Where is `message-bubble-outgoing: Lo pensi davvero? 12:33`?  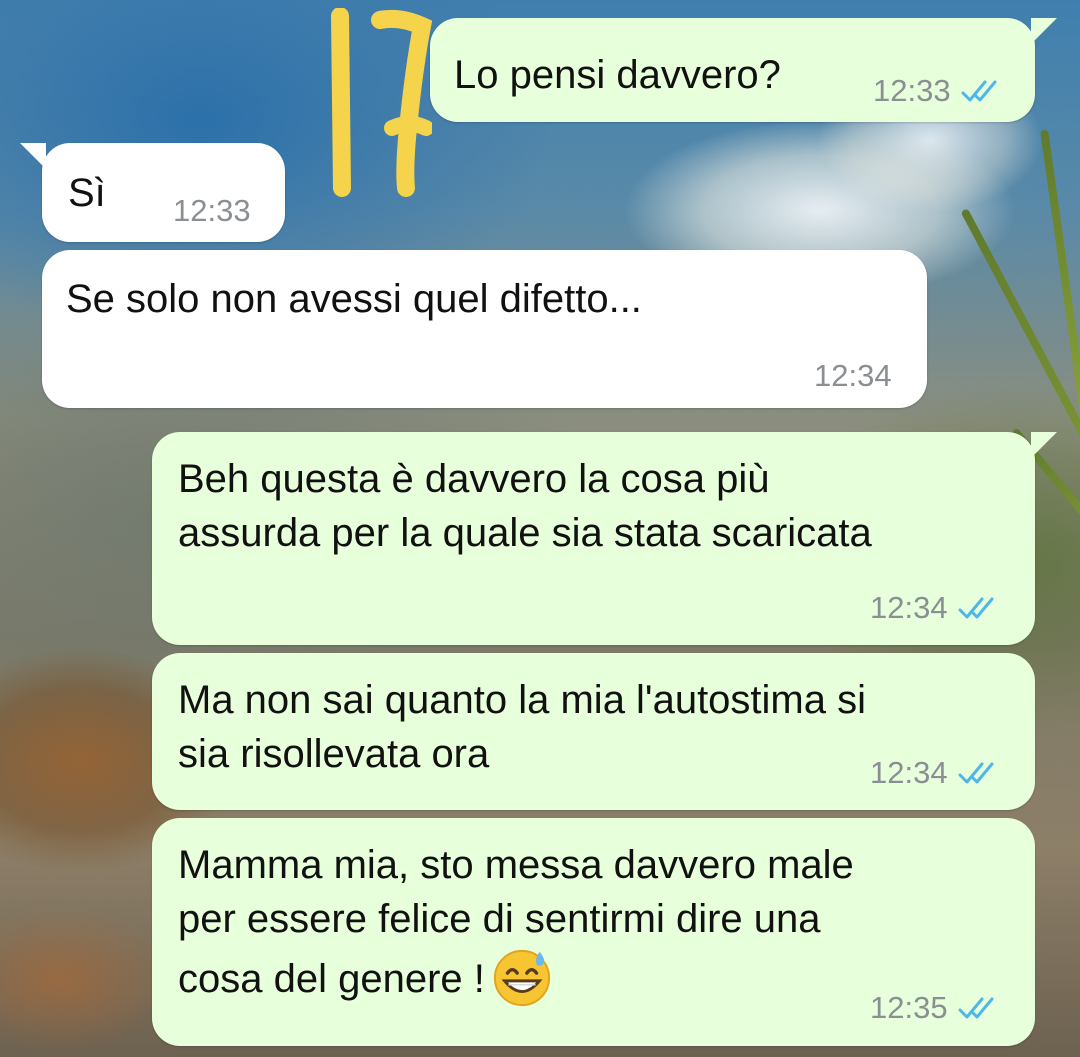 message-bubble-outgoing: Lo pensi davvero? 12:33 is located at coordinates (743, 70).